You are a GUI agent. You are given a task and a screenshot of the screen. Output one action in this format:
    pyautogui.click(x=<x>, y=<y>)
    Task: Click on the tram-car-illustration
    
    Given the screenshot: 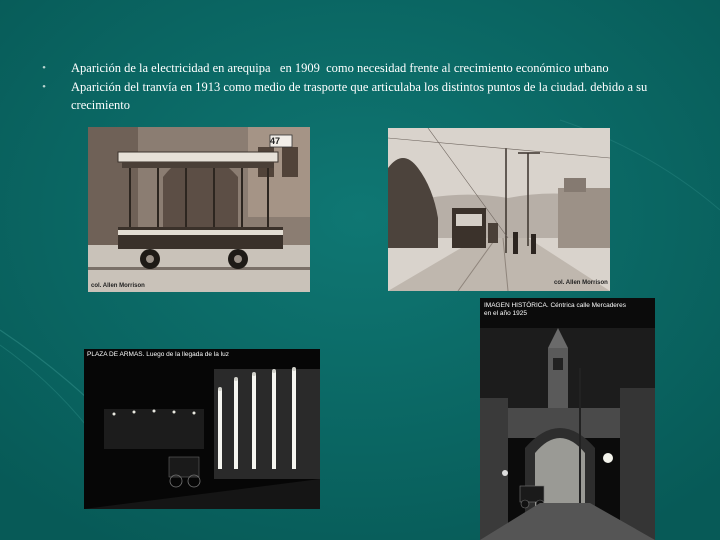 What is the action you would take?
    pyautogui.click(x=199, y=209)
    